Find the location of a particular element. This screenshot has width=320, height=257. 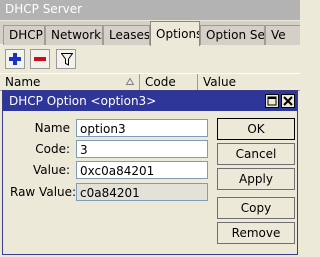

value-field is located at coordinates (142, 170).